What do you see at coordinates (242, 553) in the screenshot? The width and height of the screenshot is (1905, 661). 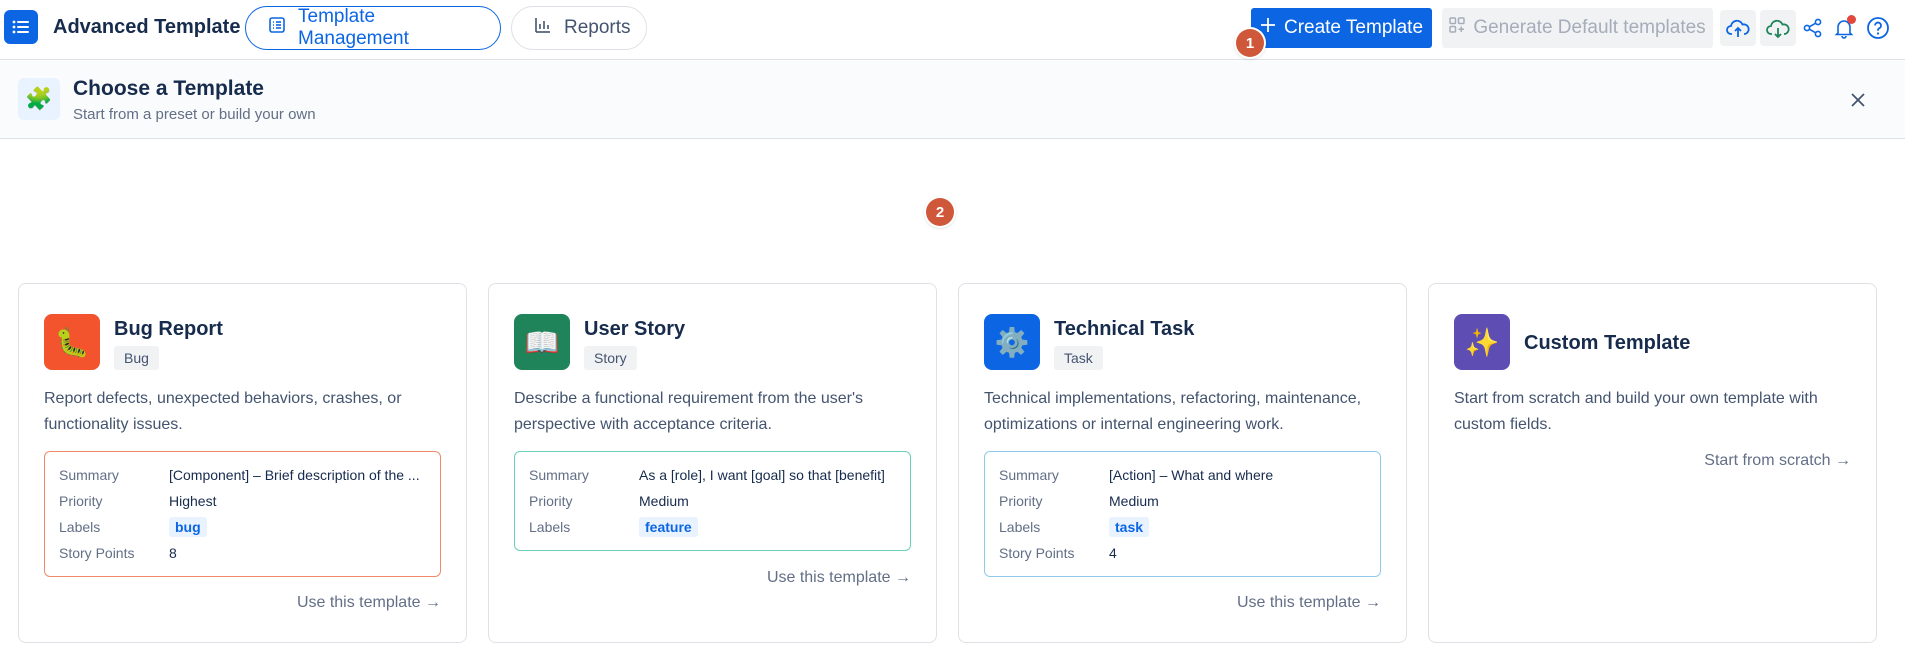 I see `field-row-story-points: Story Points 8` at bounding box center [242, 553].